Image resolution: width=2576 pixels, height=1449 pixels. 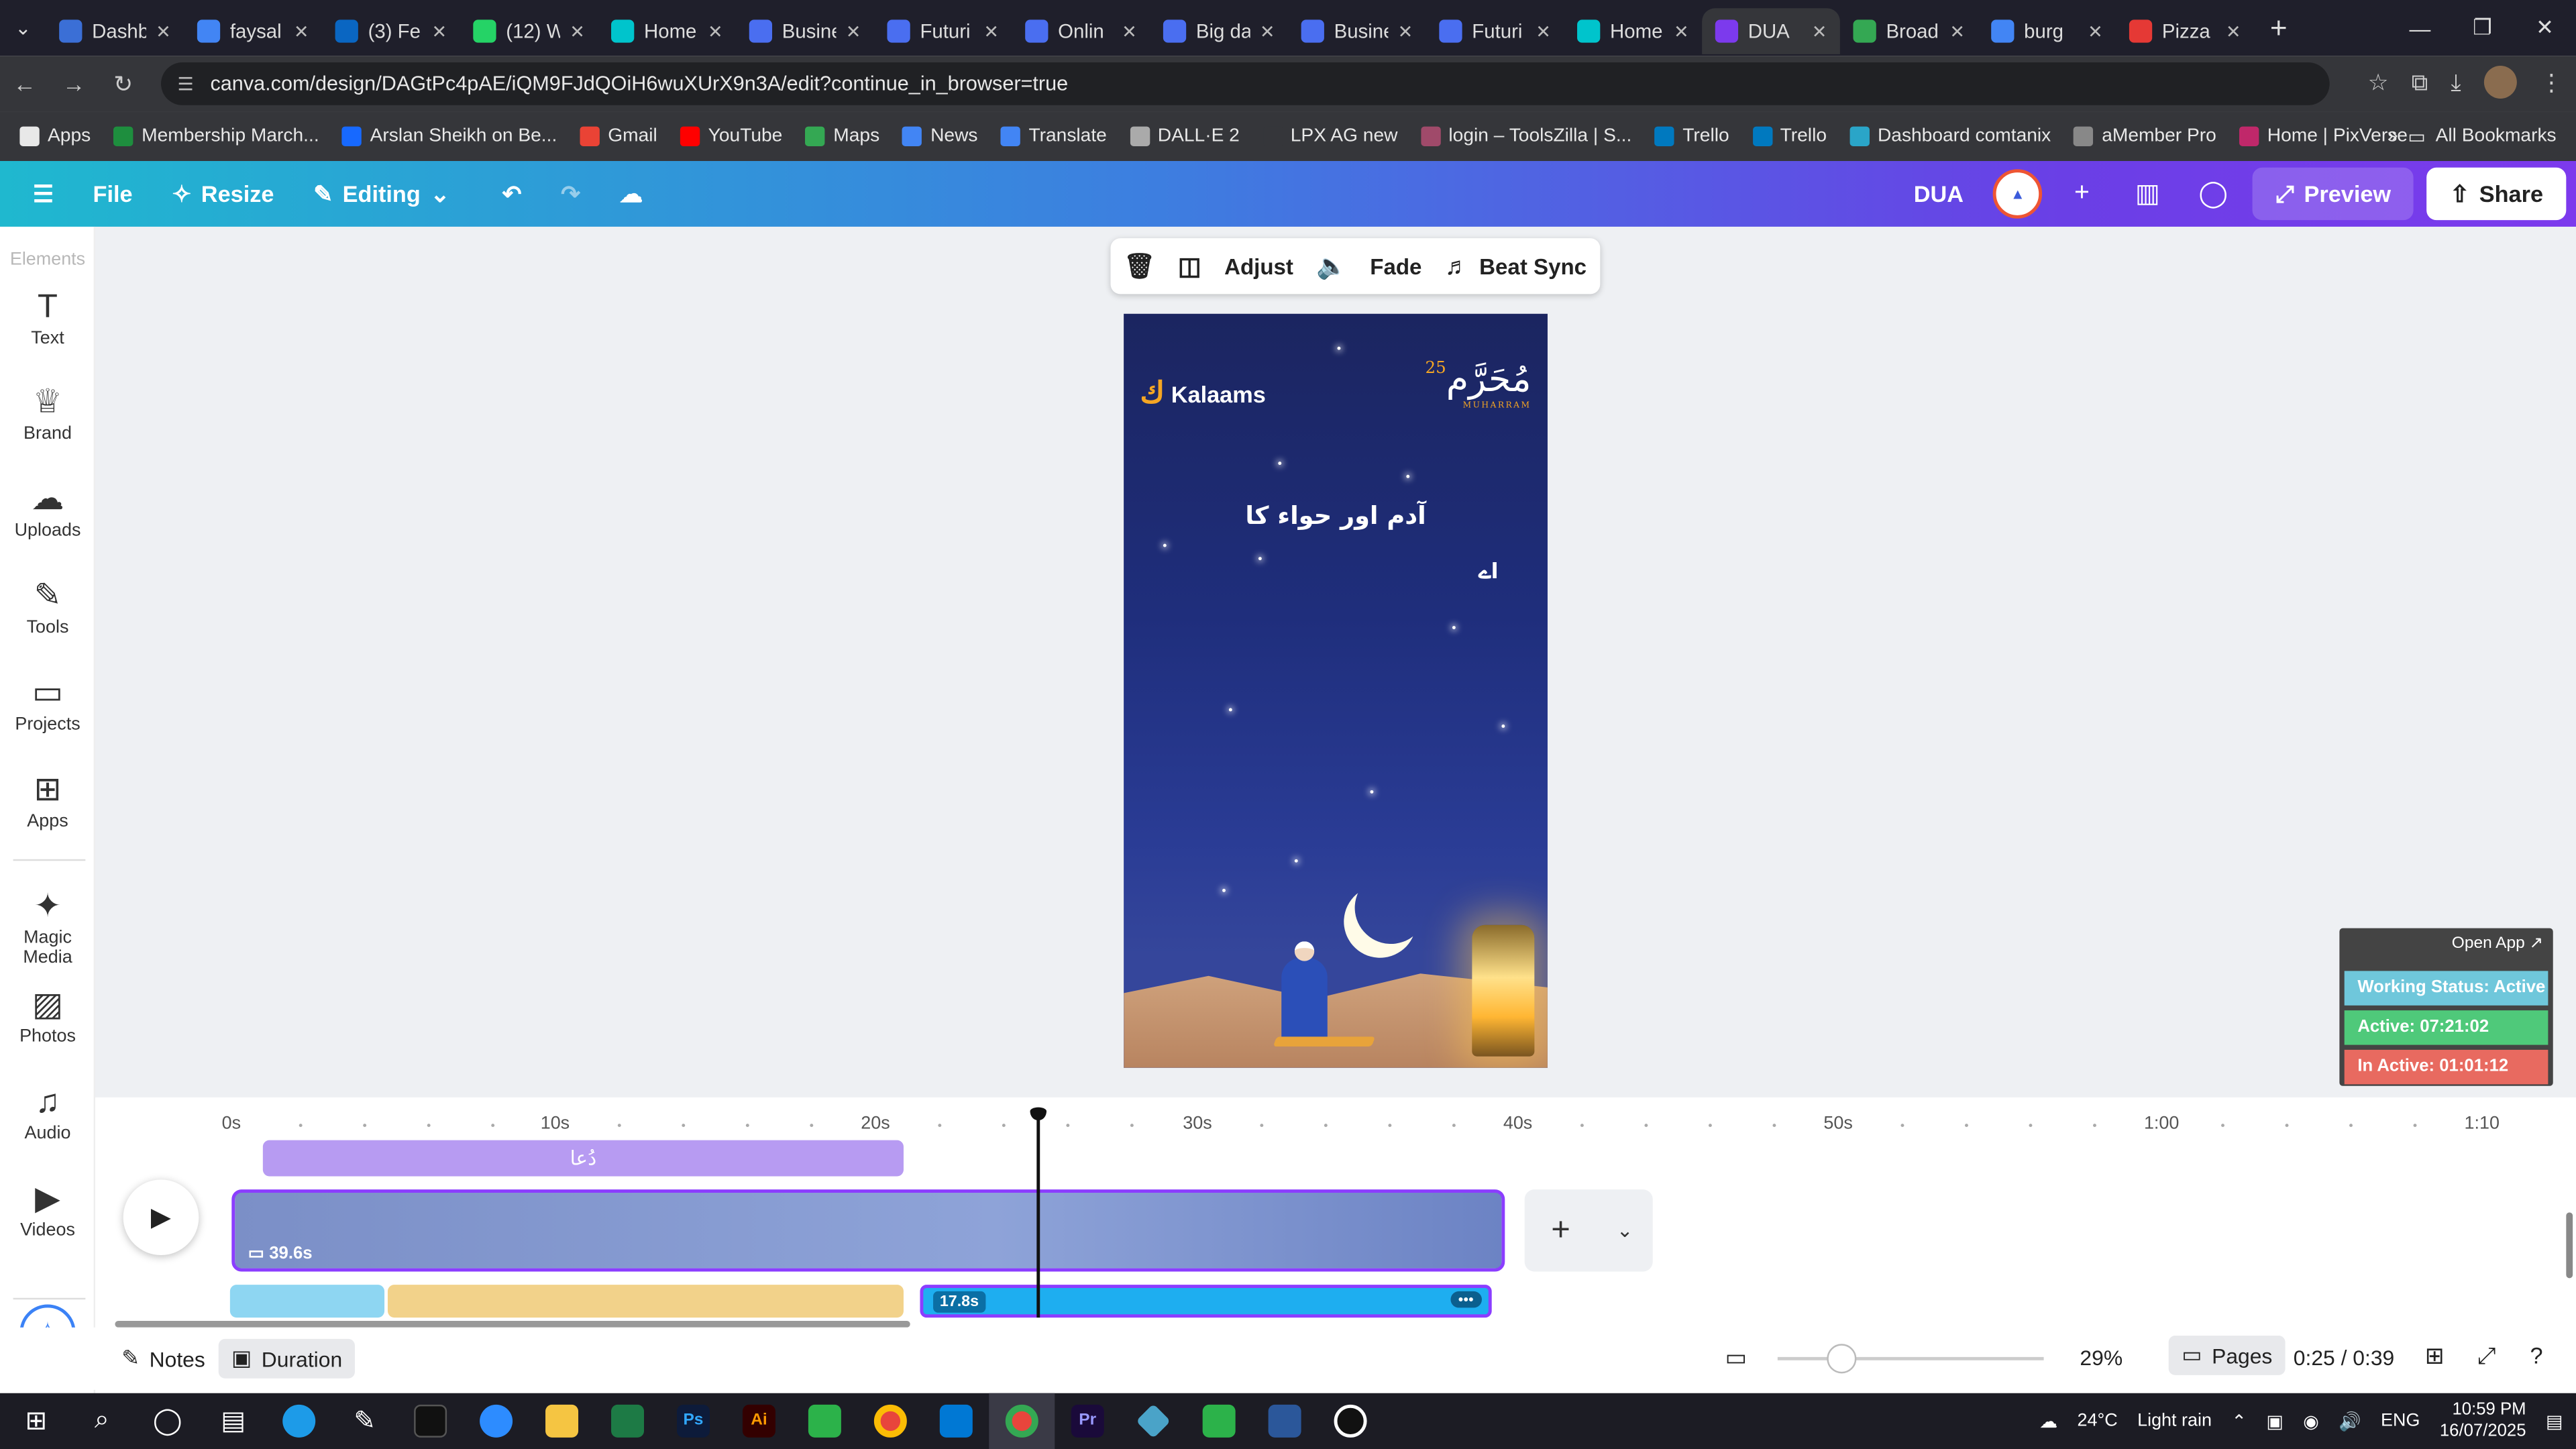 What do you see at coordinates (47, 238) in the screenshot?
I see `sidebar-item-elements: Elements` at bounding box center [47, 238].